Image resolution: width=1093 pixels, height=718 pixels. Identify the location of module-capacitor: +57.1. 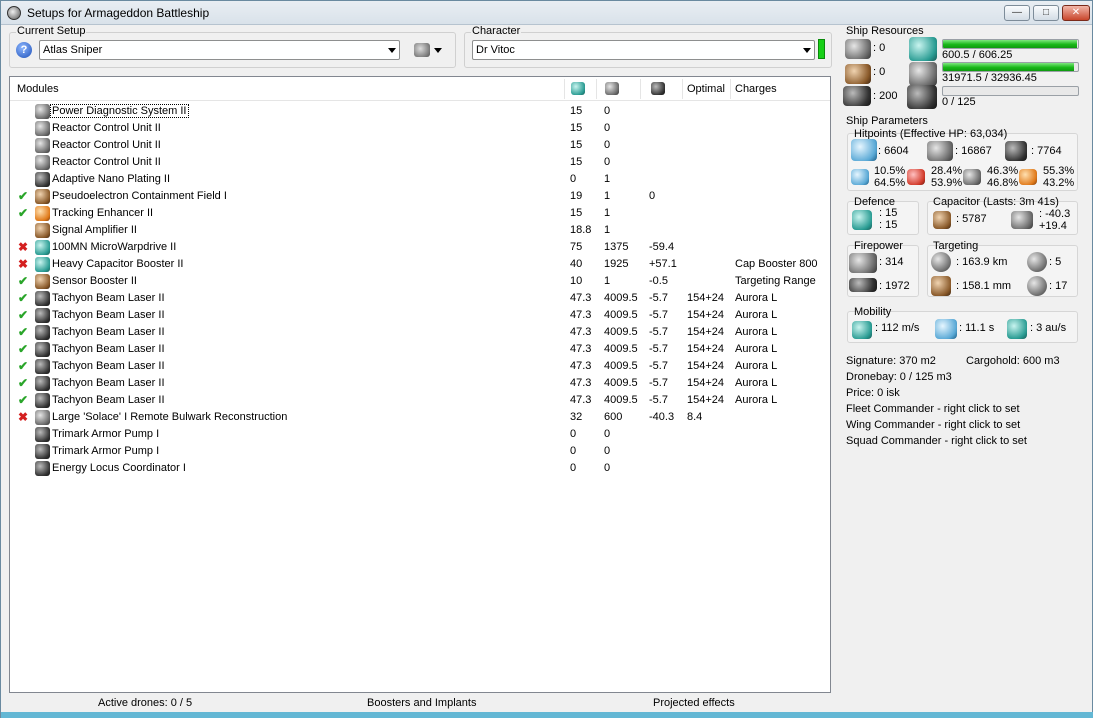
(663, 264).